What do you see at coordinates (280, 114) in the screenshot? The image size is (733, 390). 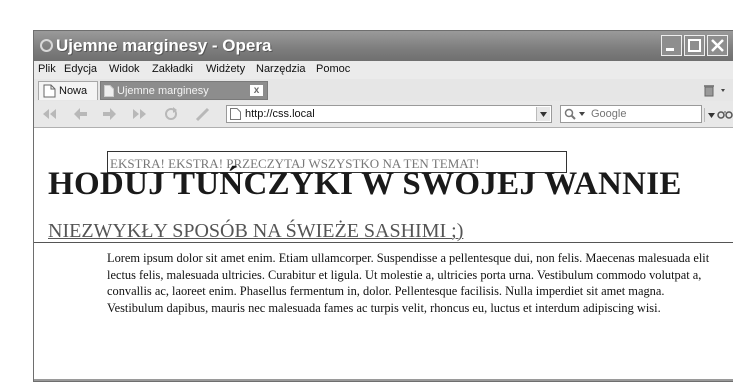 I see `address-text: http://css.local` at bounding box center [280, 114].